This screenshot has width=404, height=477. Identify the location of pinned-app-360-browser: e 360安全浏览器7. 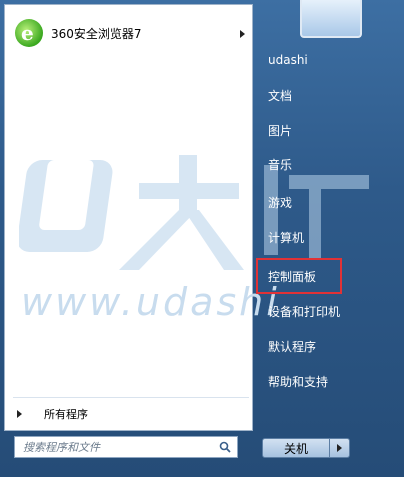
(131, 33).